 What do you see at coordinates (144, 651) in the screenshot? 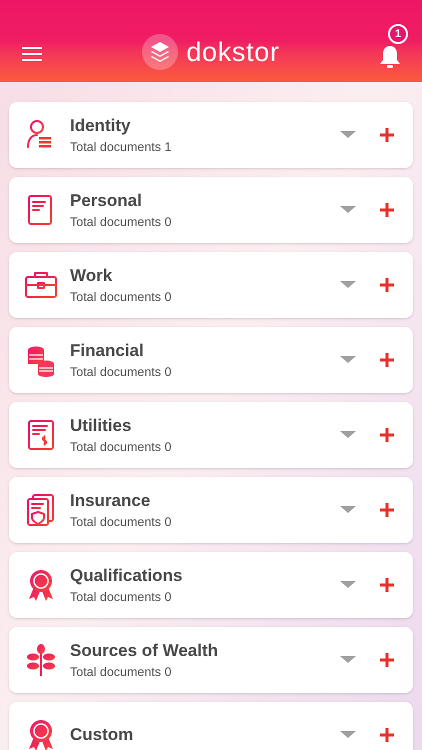
I see `category-title: Sources of Wealth` at bounding box center [144, 651].